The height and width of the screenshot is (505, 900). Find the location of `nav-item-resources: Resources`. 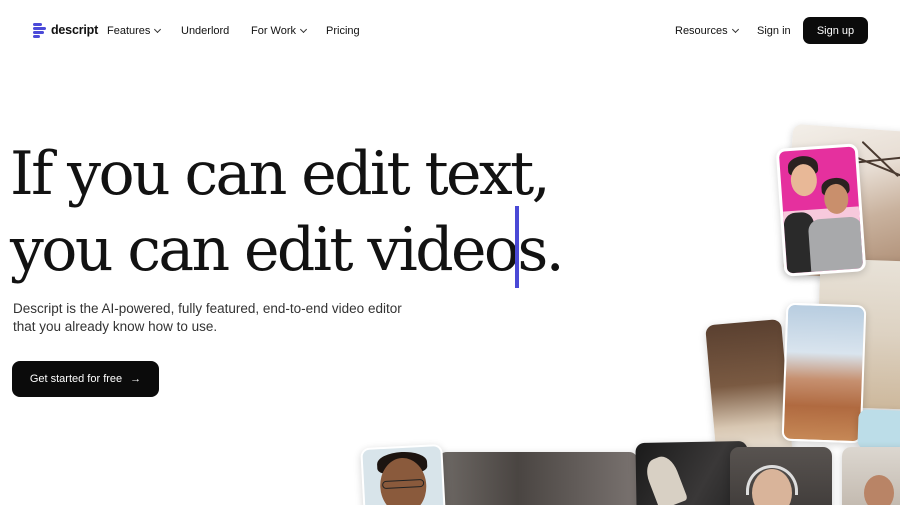

nav-item-resources: Resources is located at coordinates (707, 31).